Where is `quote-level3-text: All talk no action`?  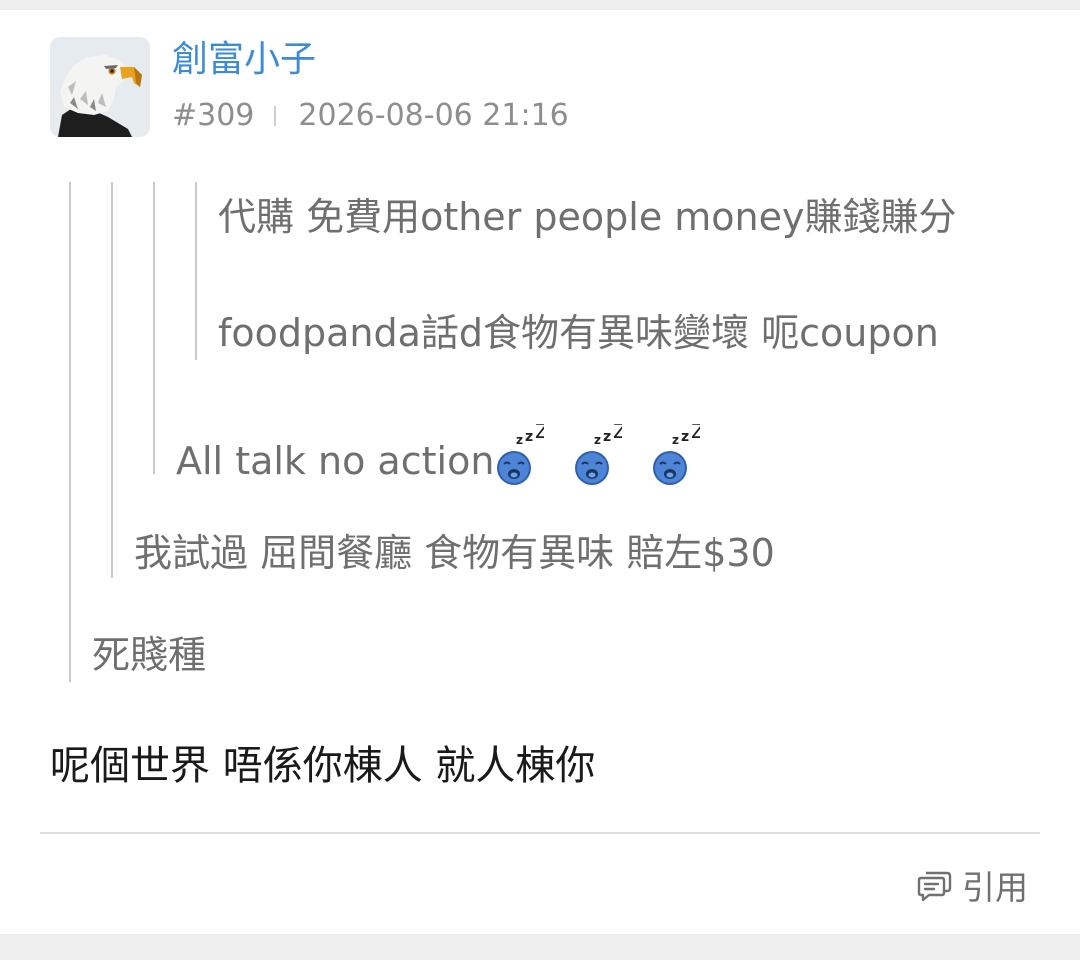
quote-level3-text: All talk no action is located at coordinates (335, 461).